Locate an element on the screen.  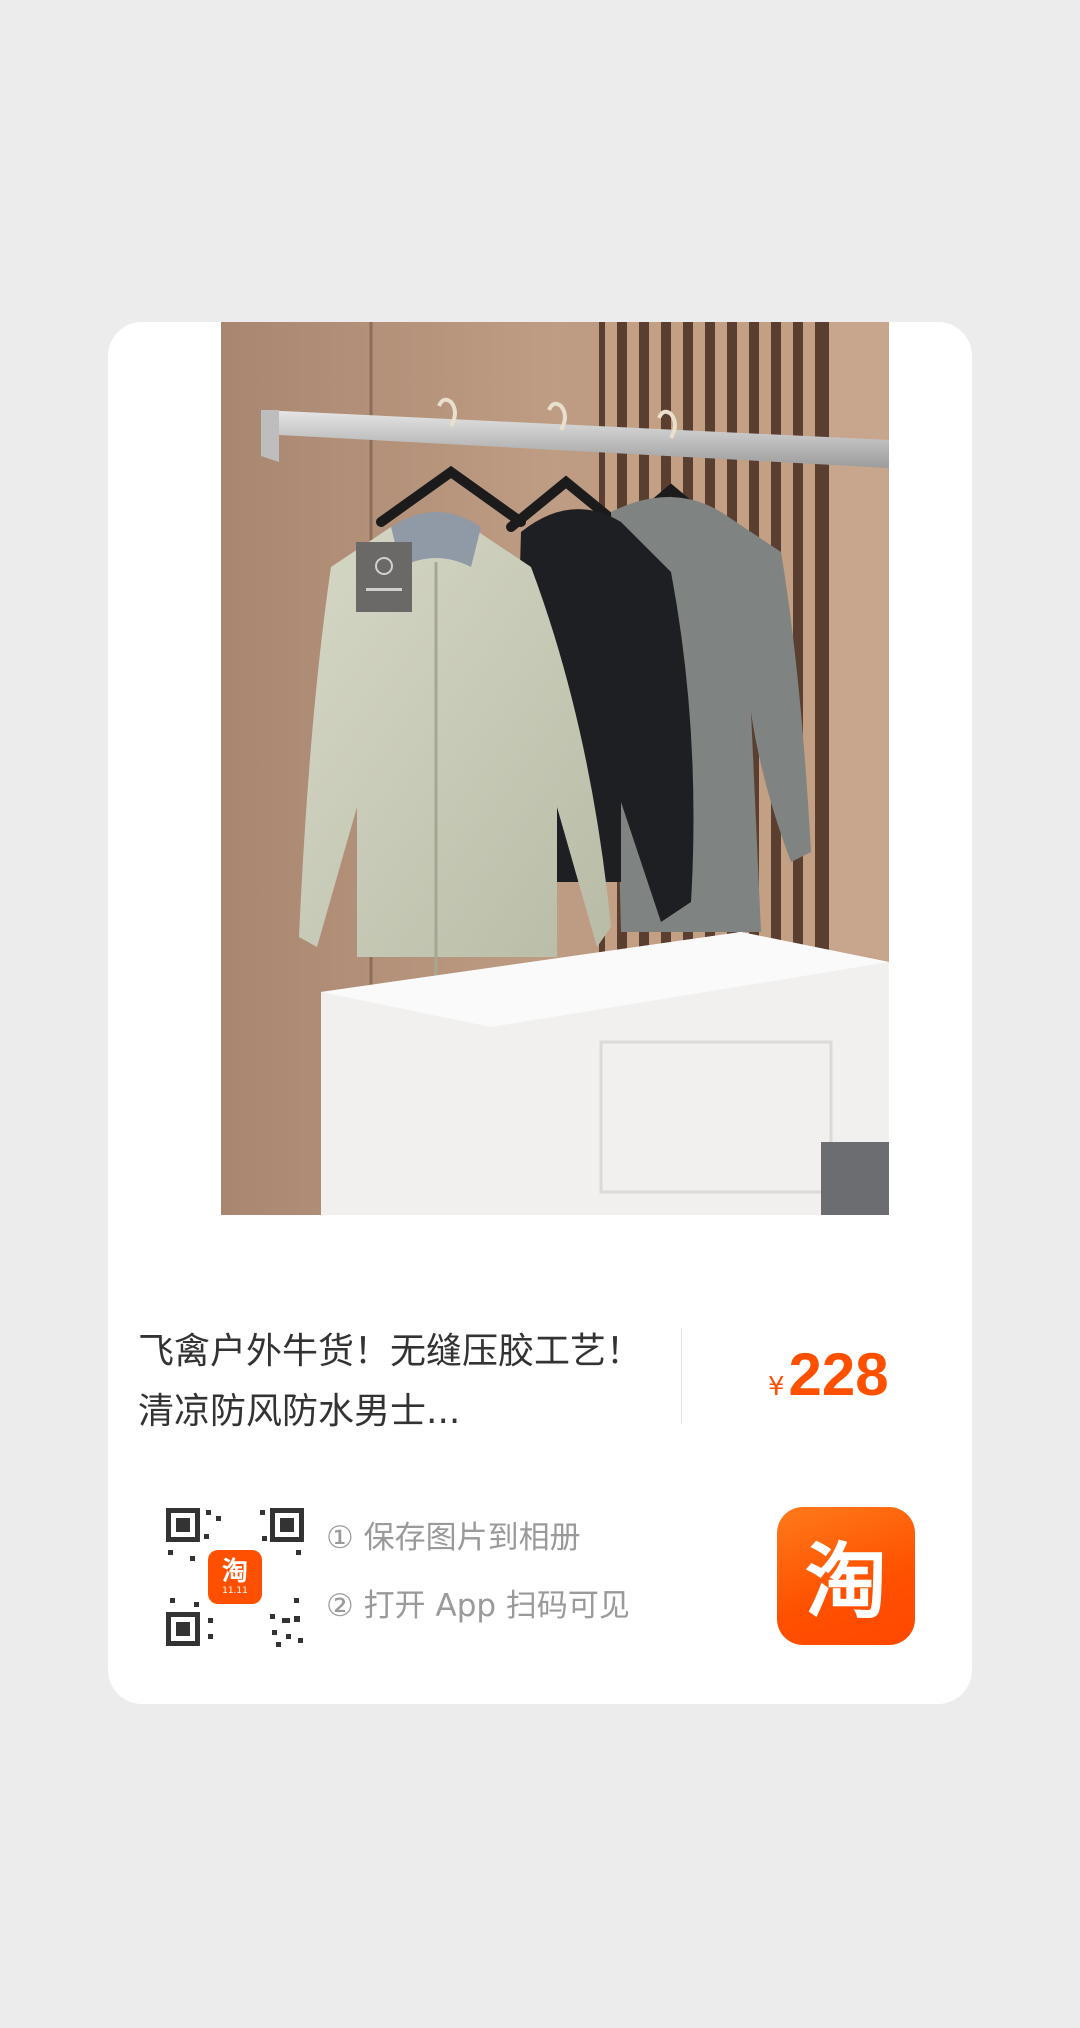
qr-center-caption: 11.11 is located at coordinates (235, 1591).